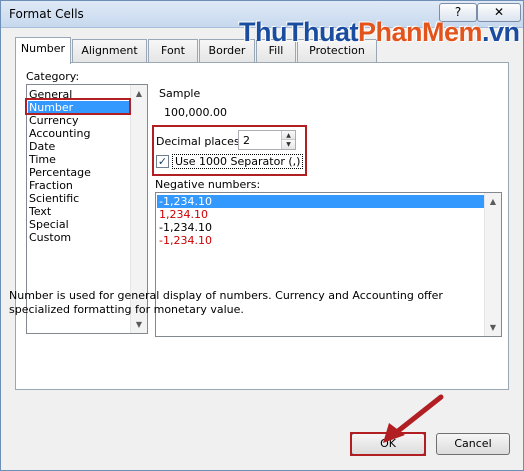  I want to click on tab-number: Number, so click(43, 50).